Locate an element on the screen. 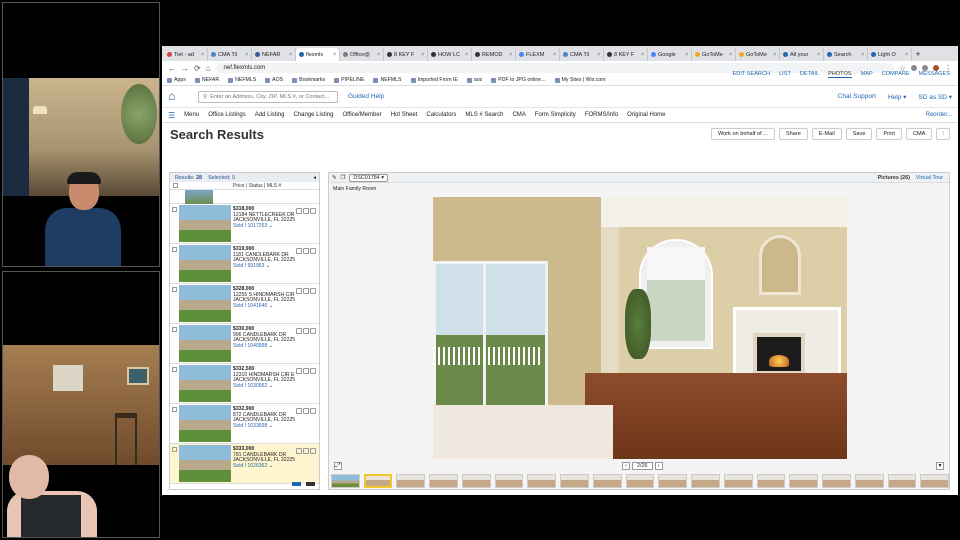 Image resolution: width=960 pixels, height=540 pixels. browser-tab: CMA Til × is located at coordinates (230, 54).